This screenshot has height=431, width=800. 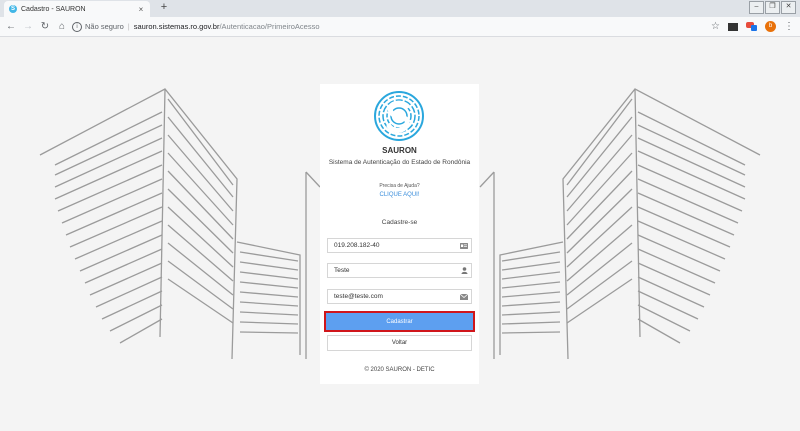 I want to click on home-icon: ⌂, so click(x=62, y=26).